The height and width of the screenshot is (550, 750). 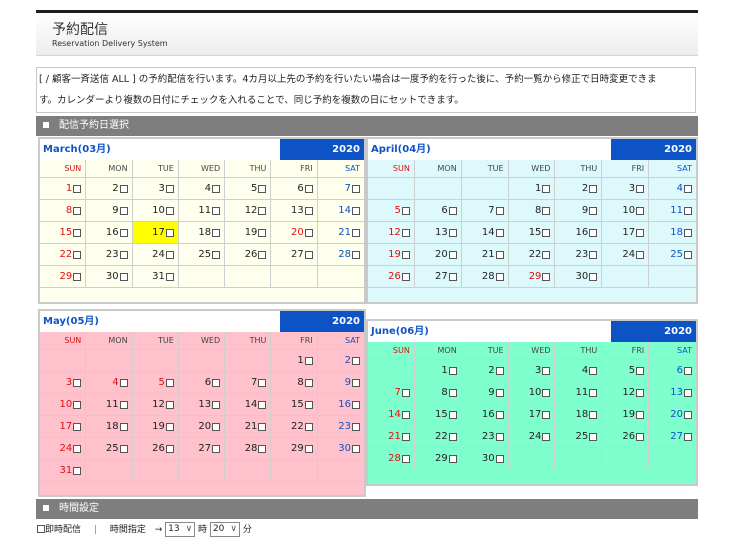 I want to click on minute-select: 20 ∨, so click(x=224, y=529).